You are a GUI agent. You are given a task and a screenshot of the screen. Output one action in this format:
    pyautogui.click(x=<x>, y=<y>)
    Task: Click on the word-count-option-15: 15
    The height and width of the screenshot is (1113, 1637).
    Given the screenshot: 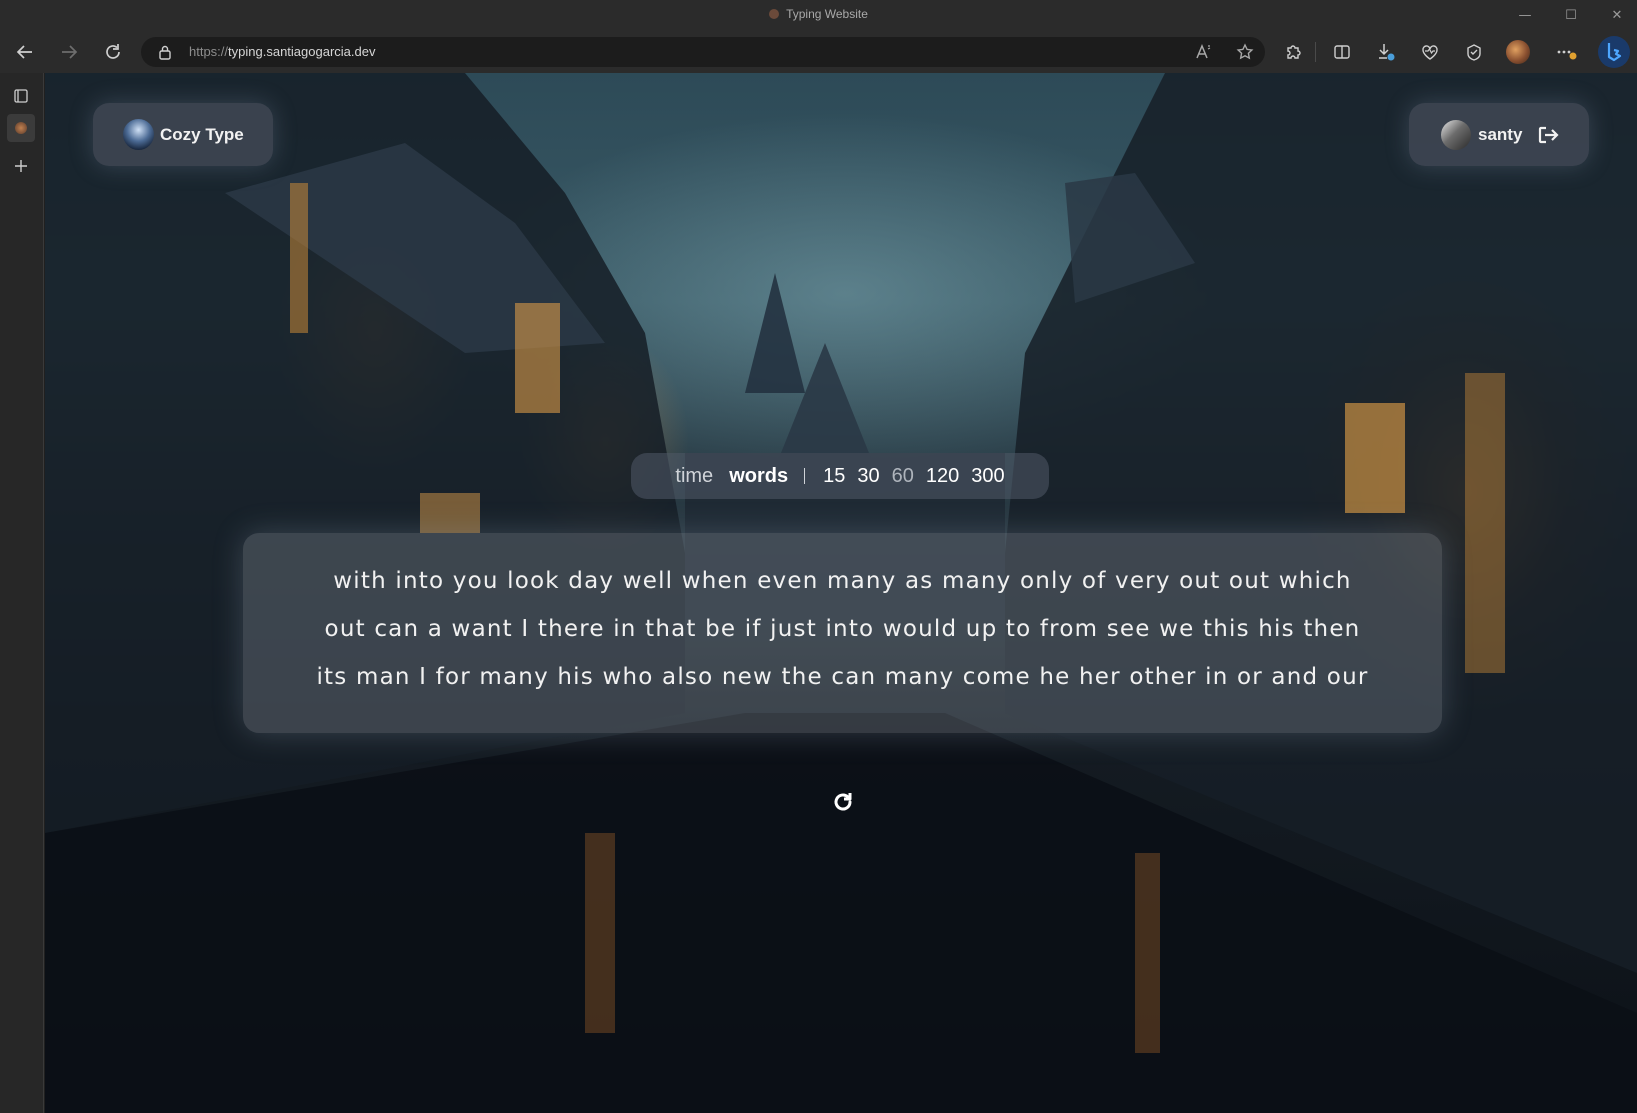 What is the action you would take?
    pyautogui.click(x=834, y=476)
    